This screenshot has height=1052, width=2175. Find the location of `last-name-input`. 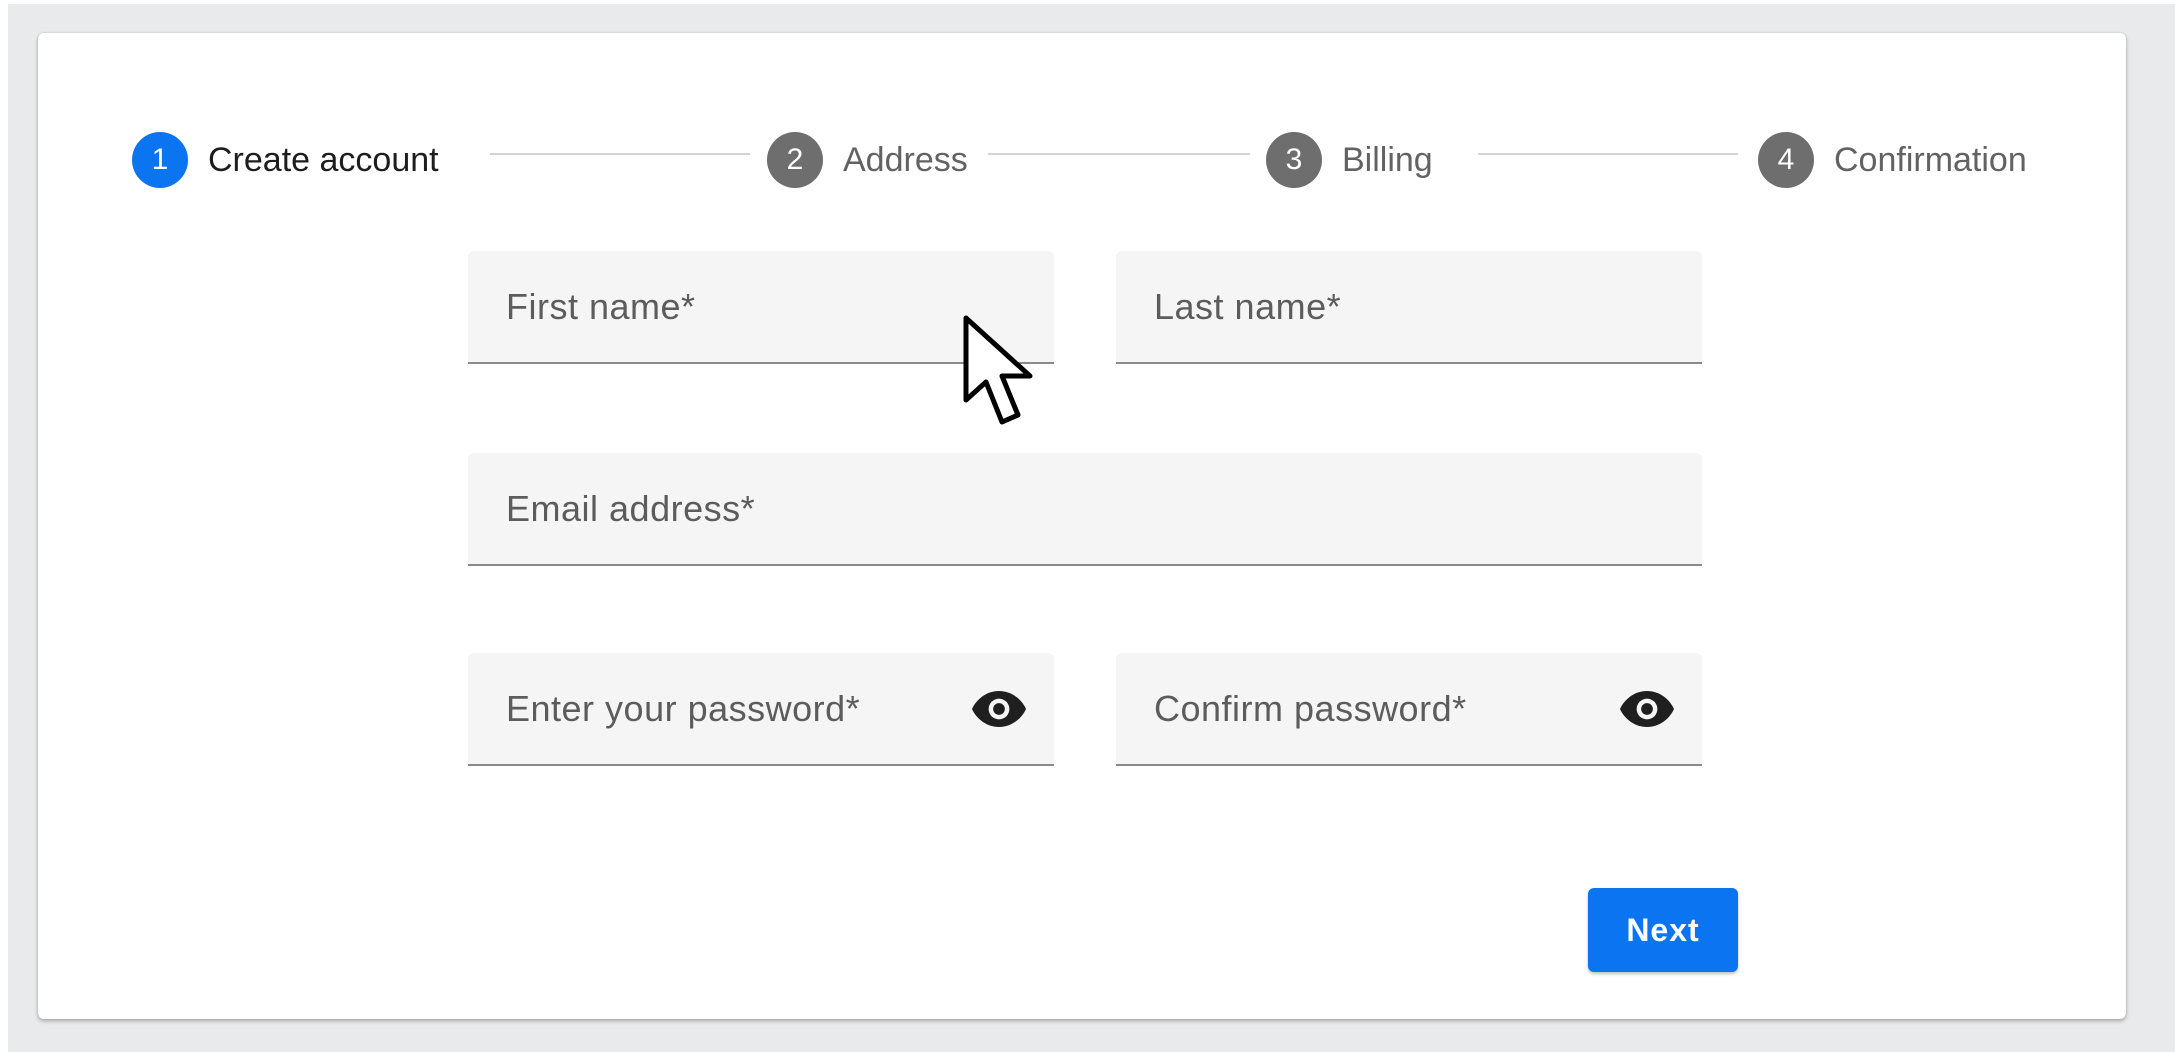

last-name-input is located at coordinates (1409, 306).